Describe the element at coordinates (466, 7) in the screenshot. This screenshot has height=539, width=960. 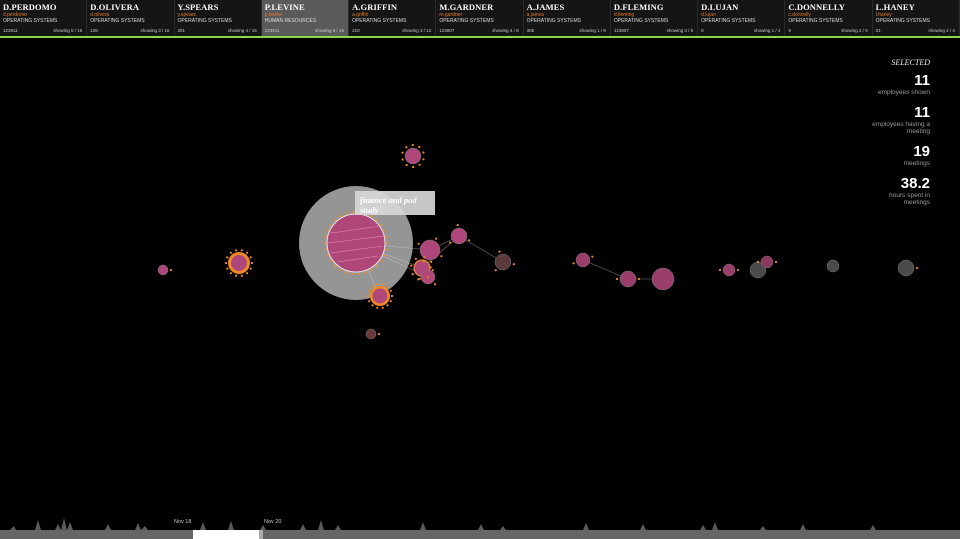
I see `employee-name: M.GARDNER` at that location.